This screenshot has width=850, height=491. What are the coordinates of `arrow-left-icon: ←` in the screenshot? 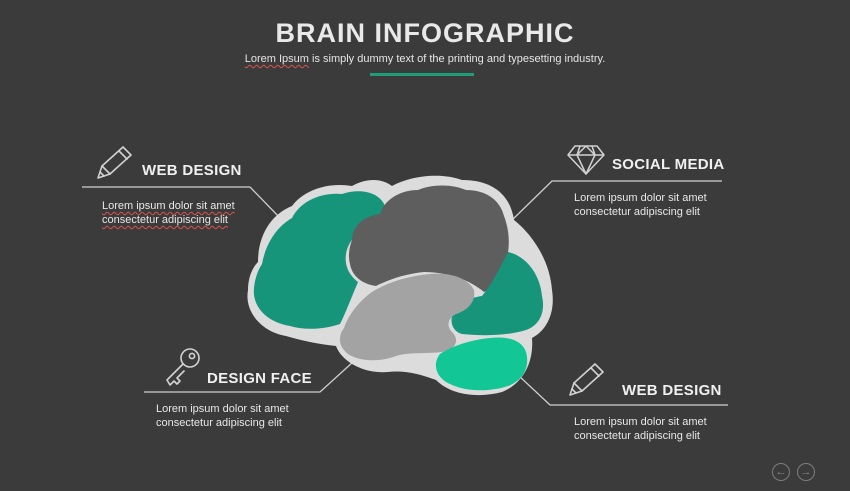 It's located at (781, 472).